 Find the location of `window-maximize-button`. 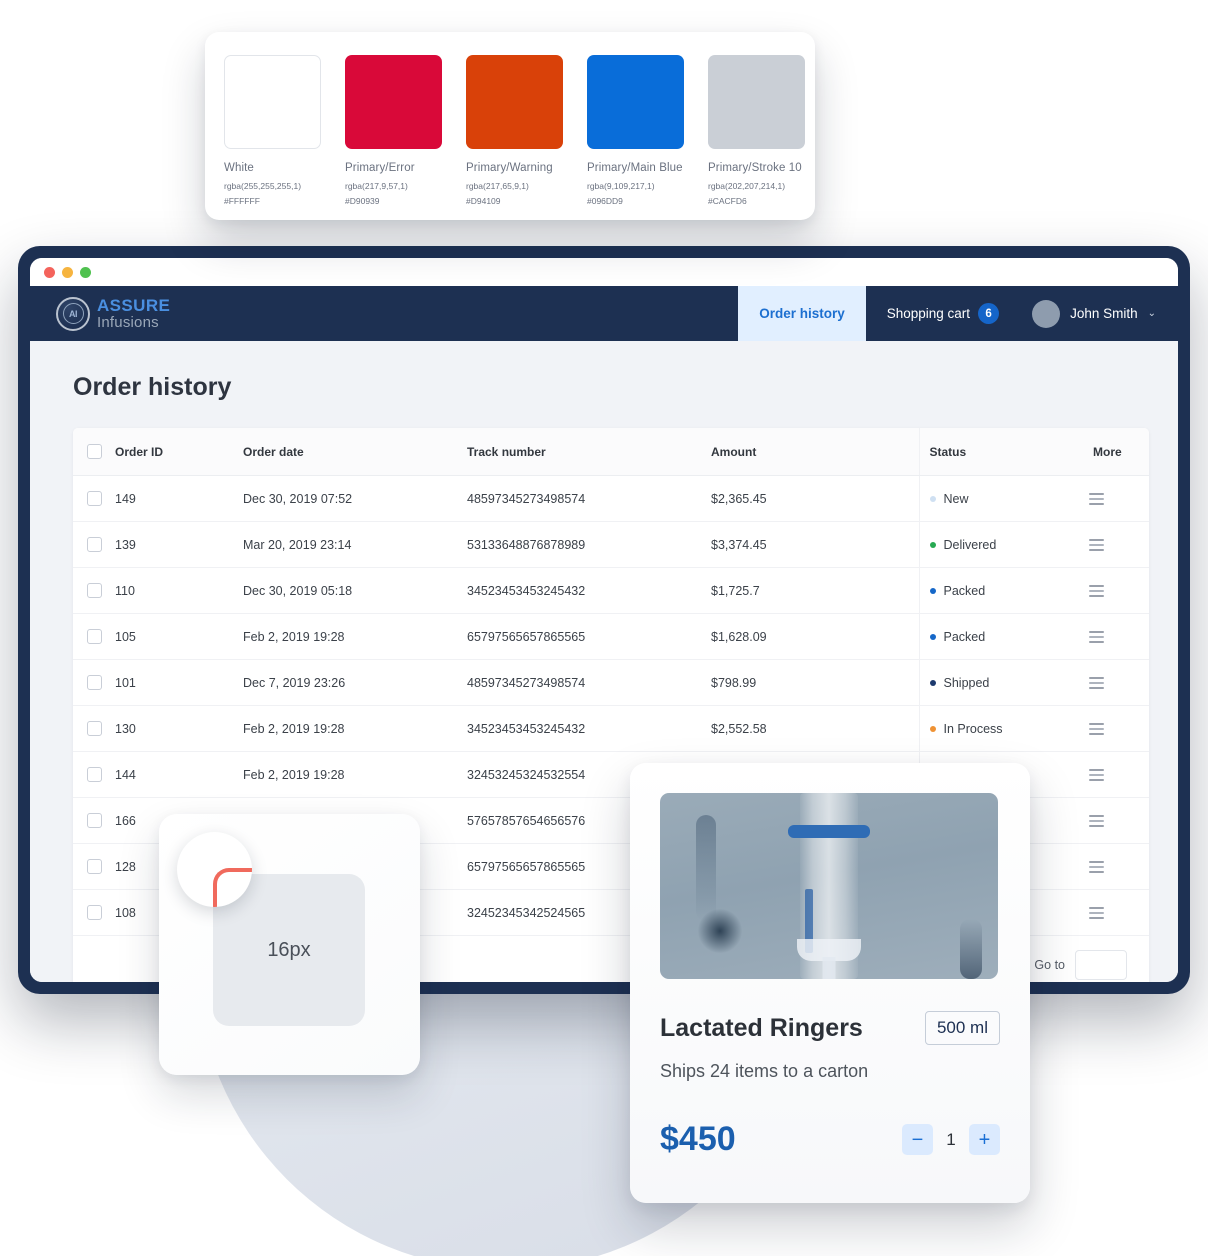

window-maximize-button is located at coordinates (85, 272).